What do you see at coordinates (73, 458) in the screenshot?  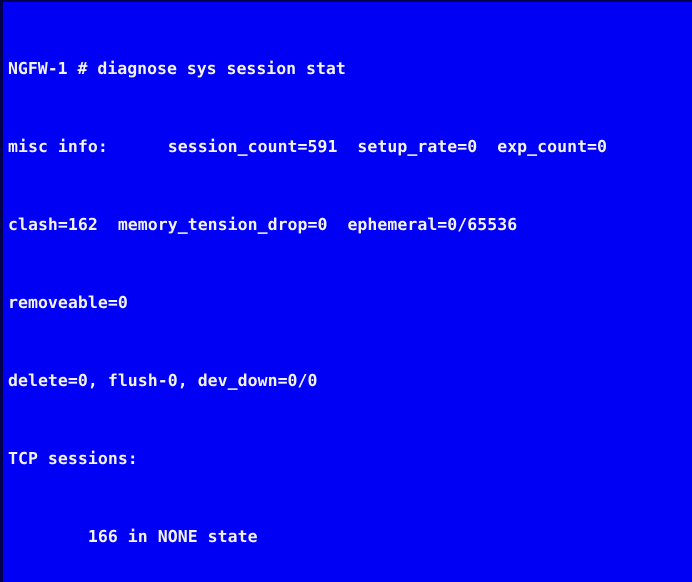 I see `tcp-sessions-header: TCP sessions:` at bounding box center [73, 458].